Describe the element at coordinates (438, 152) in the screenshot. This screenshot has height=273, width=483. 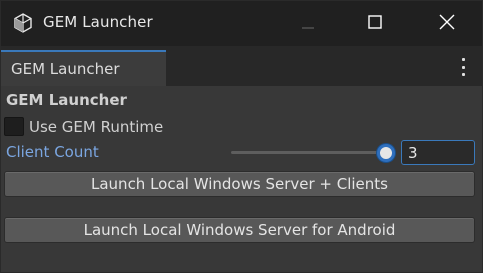
I see `client-count-field: 3` at that location.